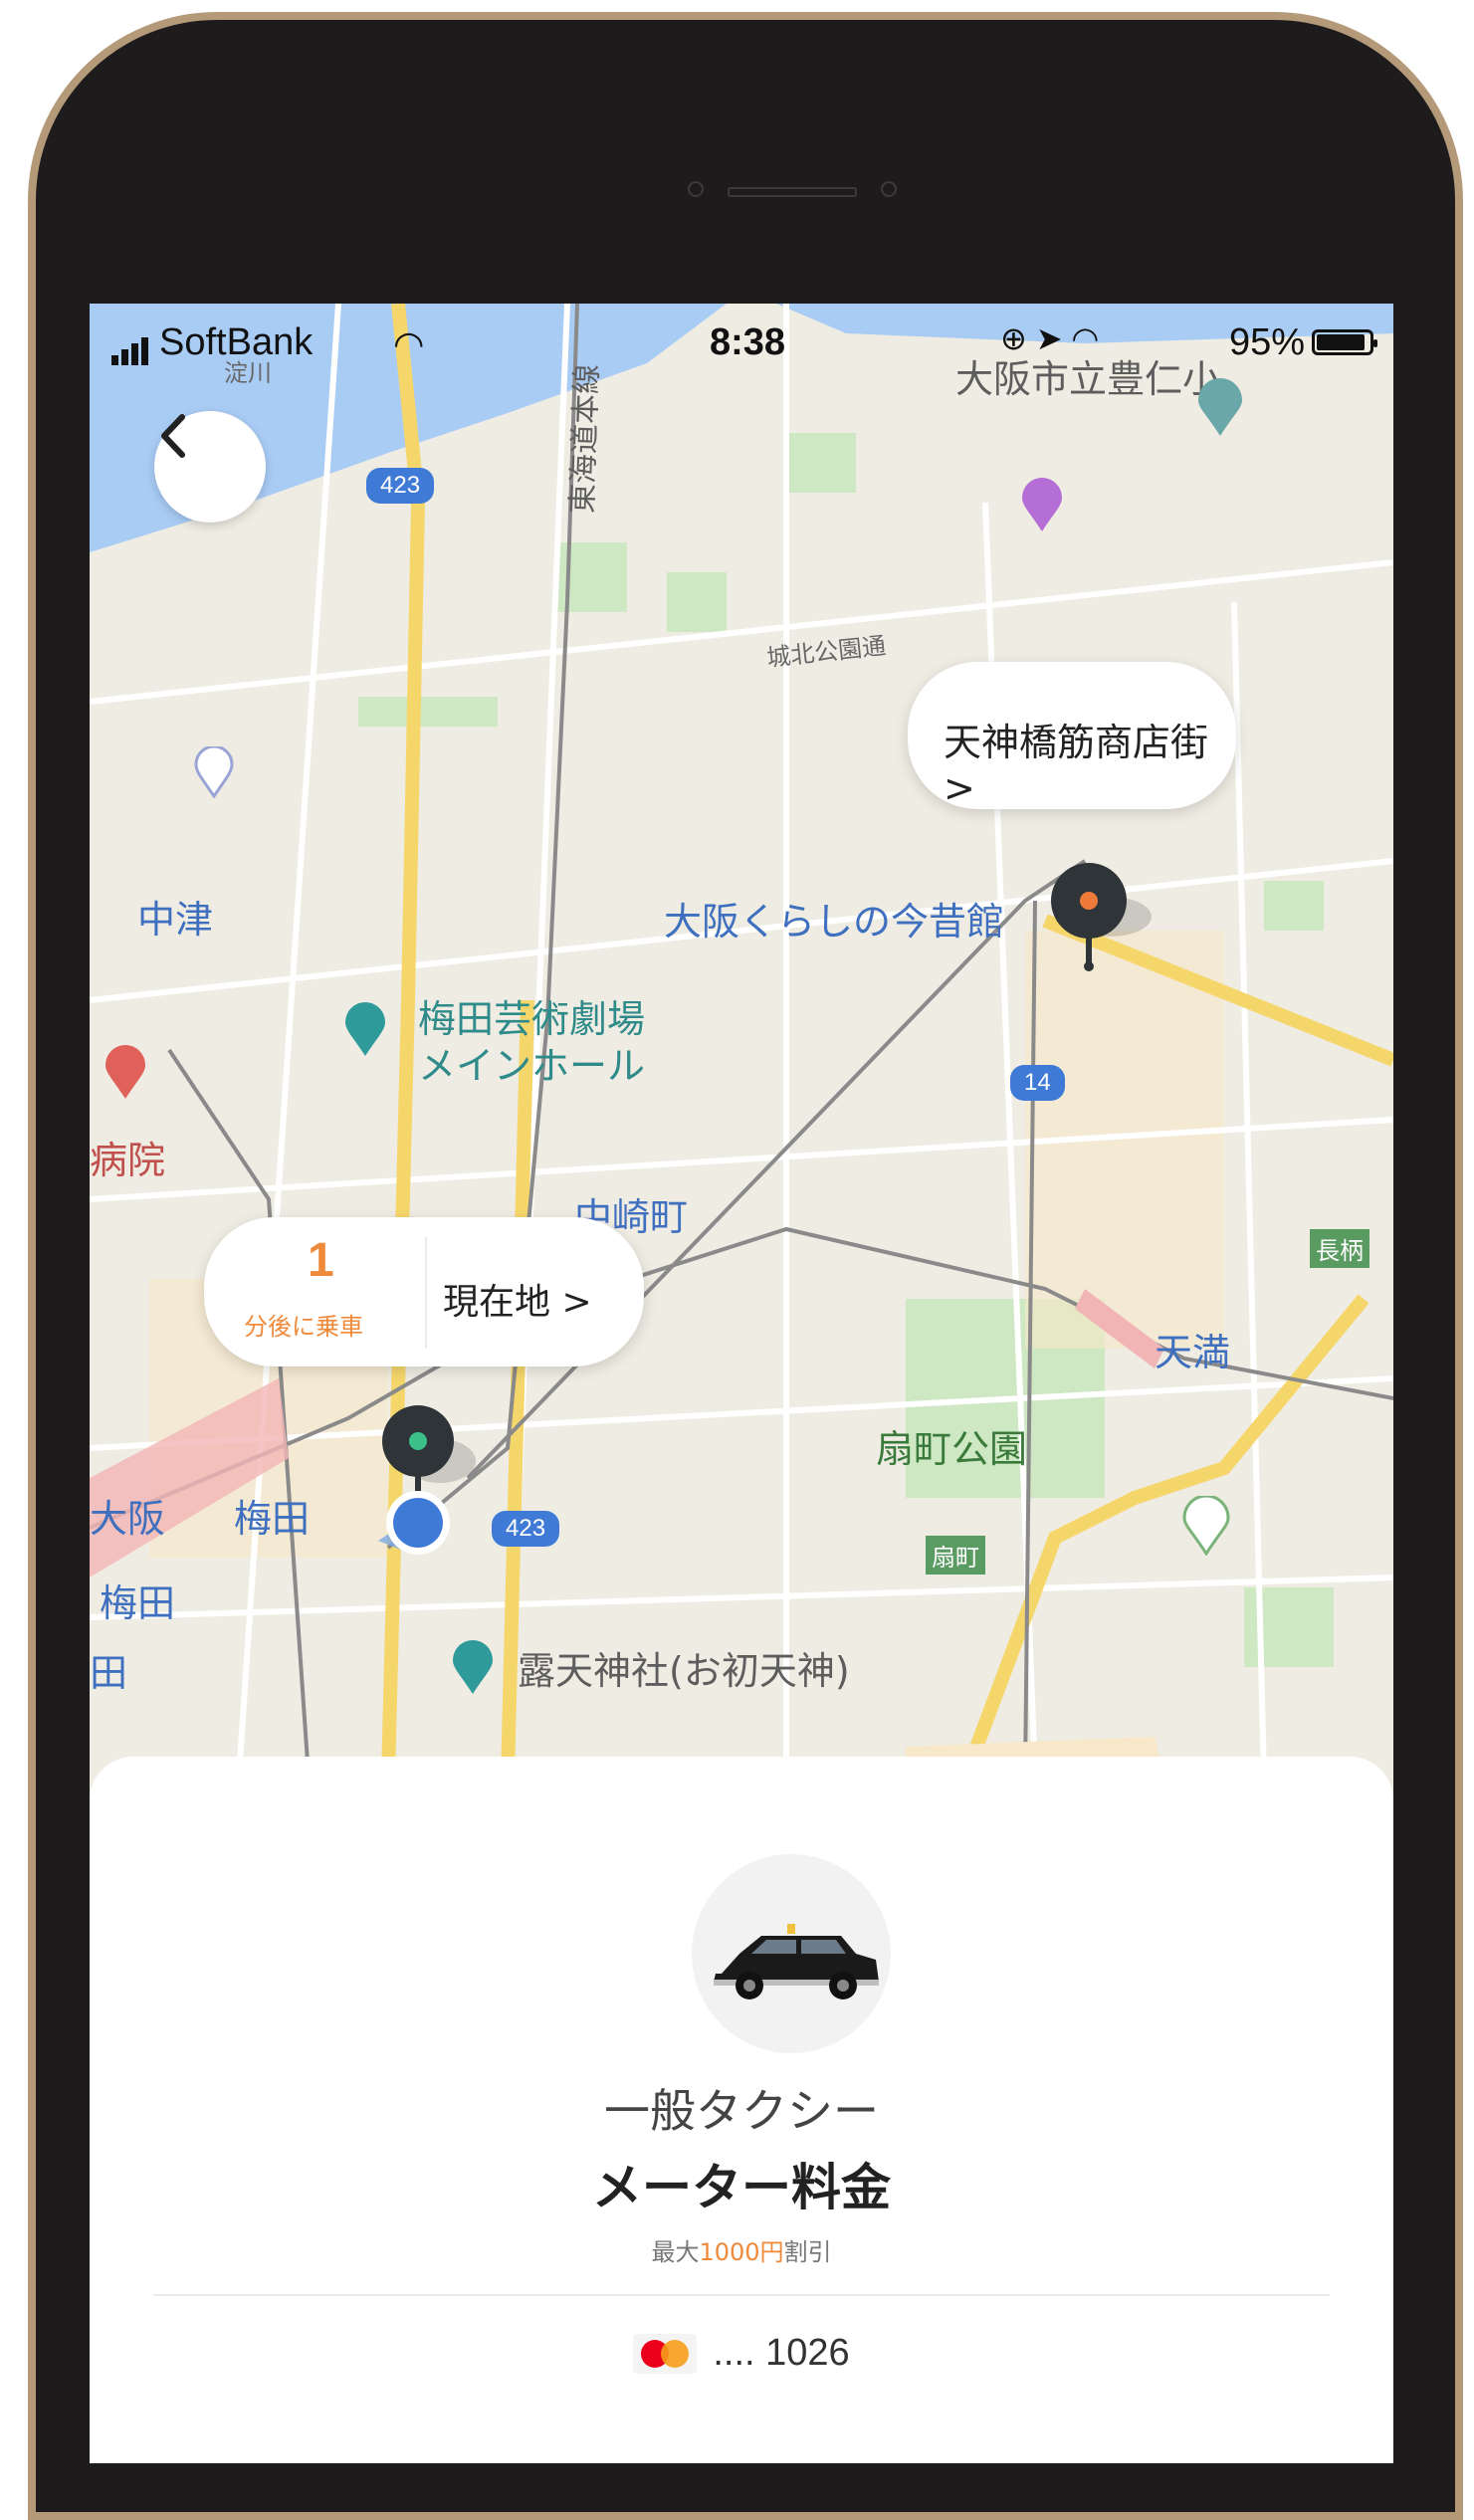 Image resolution: width=1474 pixels, height=2520 pixels. I want to click on battery-percent: 95%, so click(1267, 342).